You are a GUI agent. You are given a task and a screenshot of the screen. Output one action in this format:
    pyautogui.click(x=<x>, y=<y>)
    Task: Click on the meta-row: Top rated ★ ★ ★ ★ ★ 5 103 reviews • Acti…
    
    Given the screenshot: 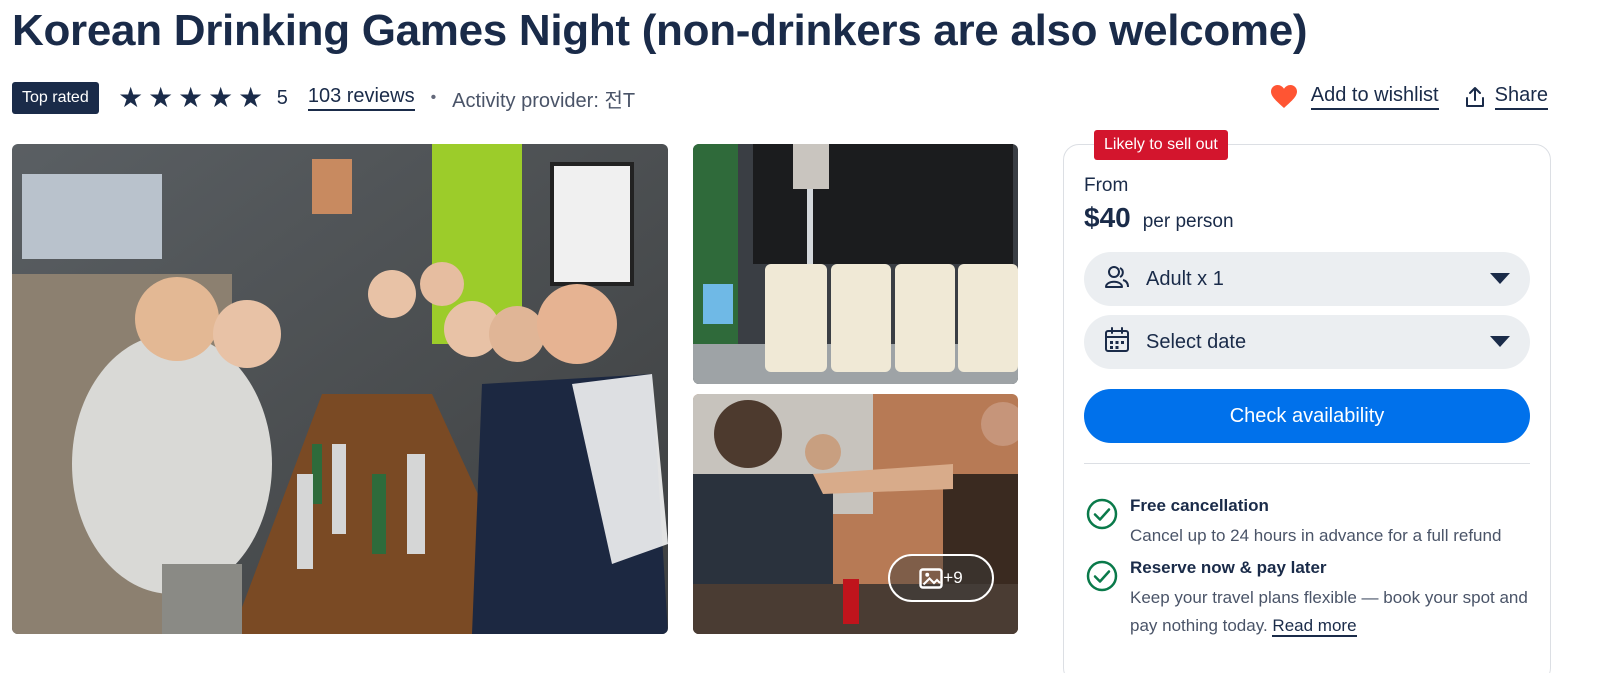 What is the action you would take?
    pyautogui.click(x=323, y=98)
    